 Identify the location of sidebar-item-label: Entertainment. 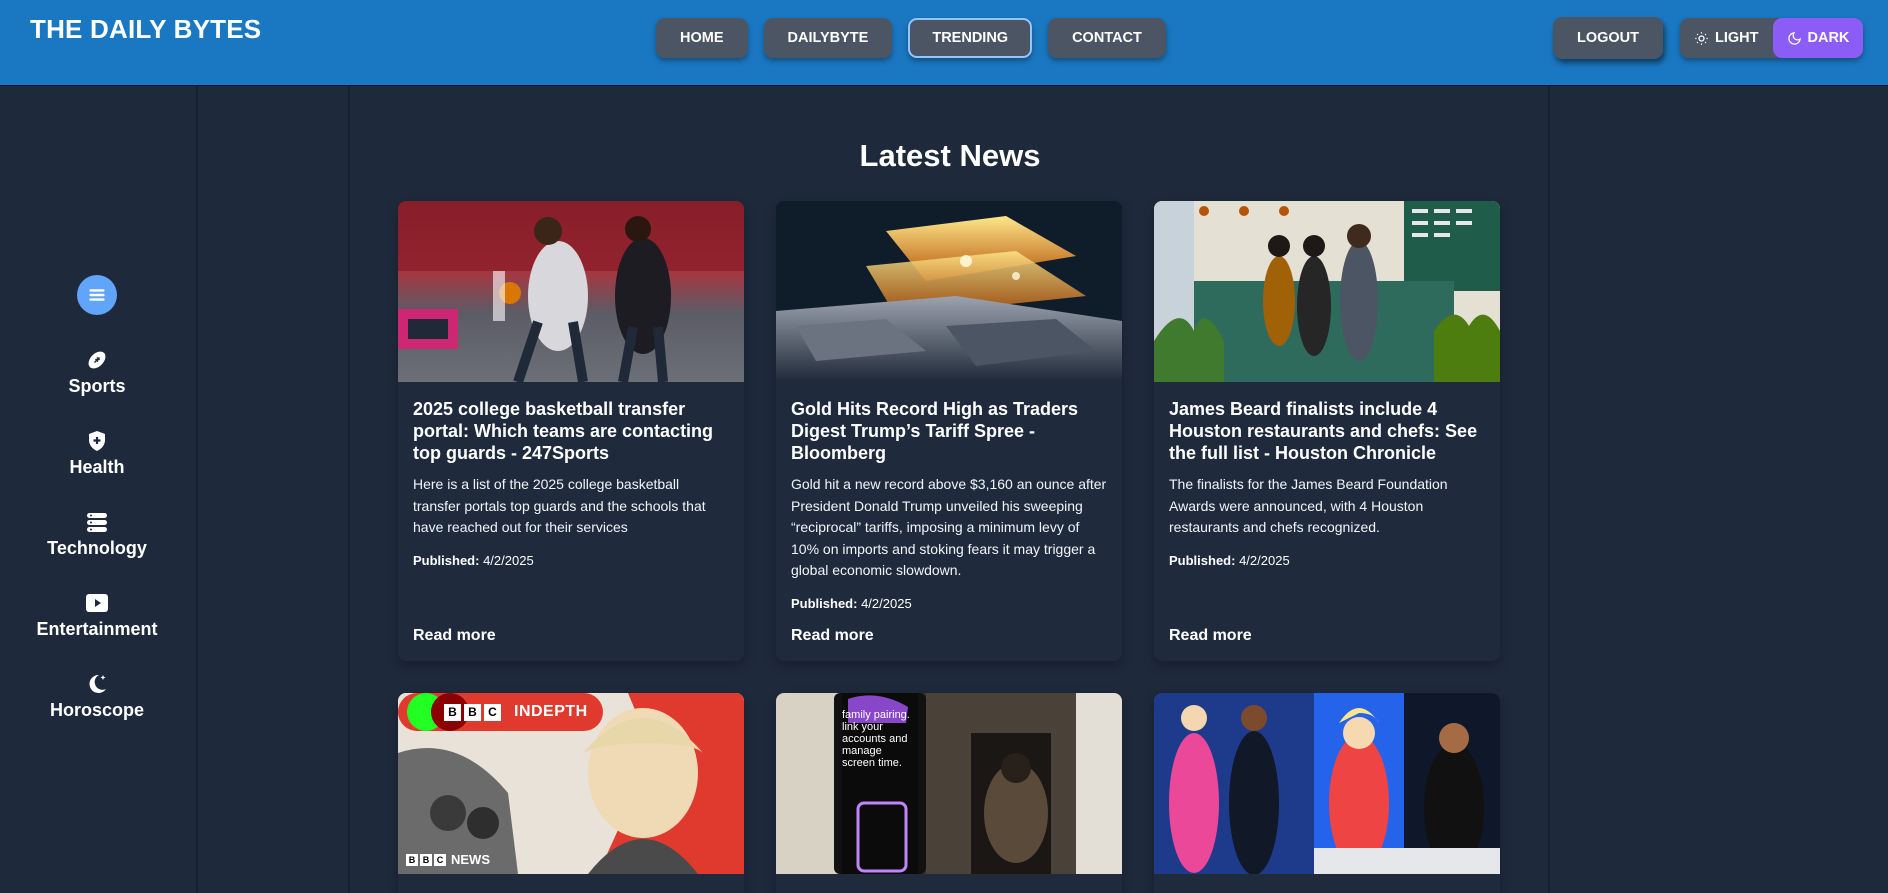
(97, 629).